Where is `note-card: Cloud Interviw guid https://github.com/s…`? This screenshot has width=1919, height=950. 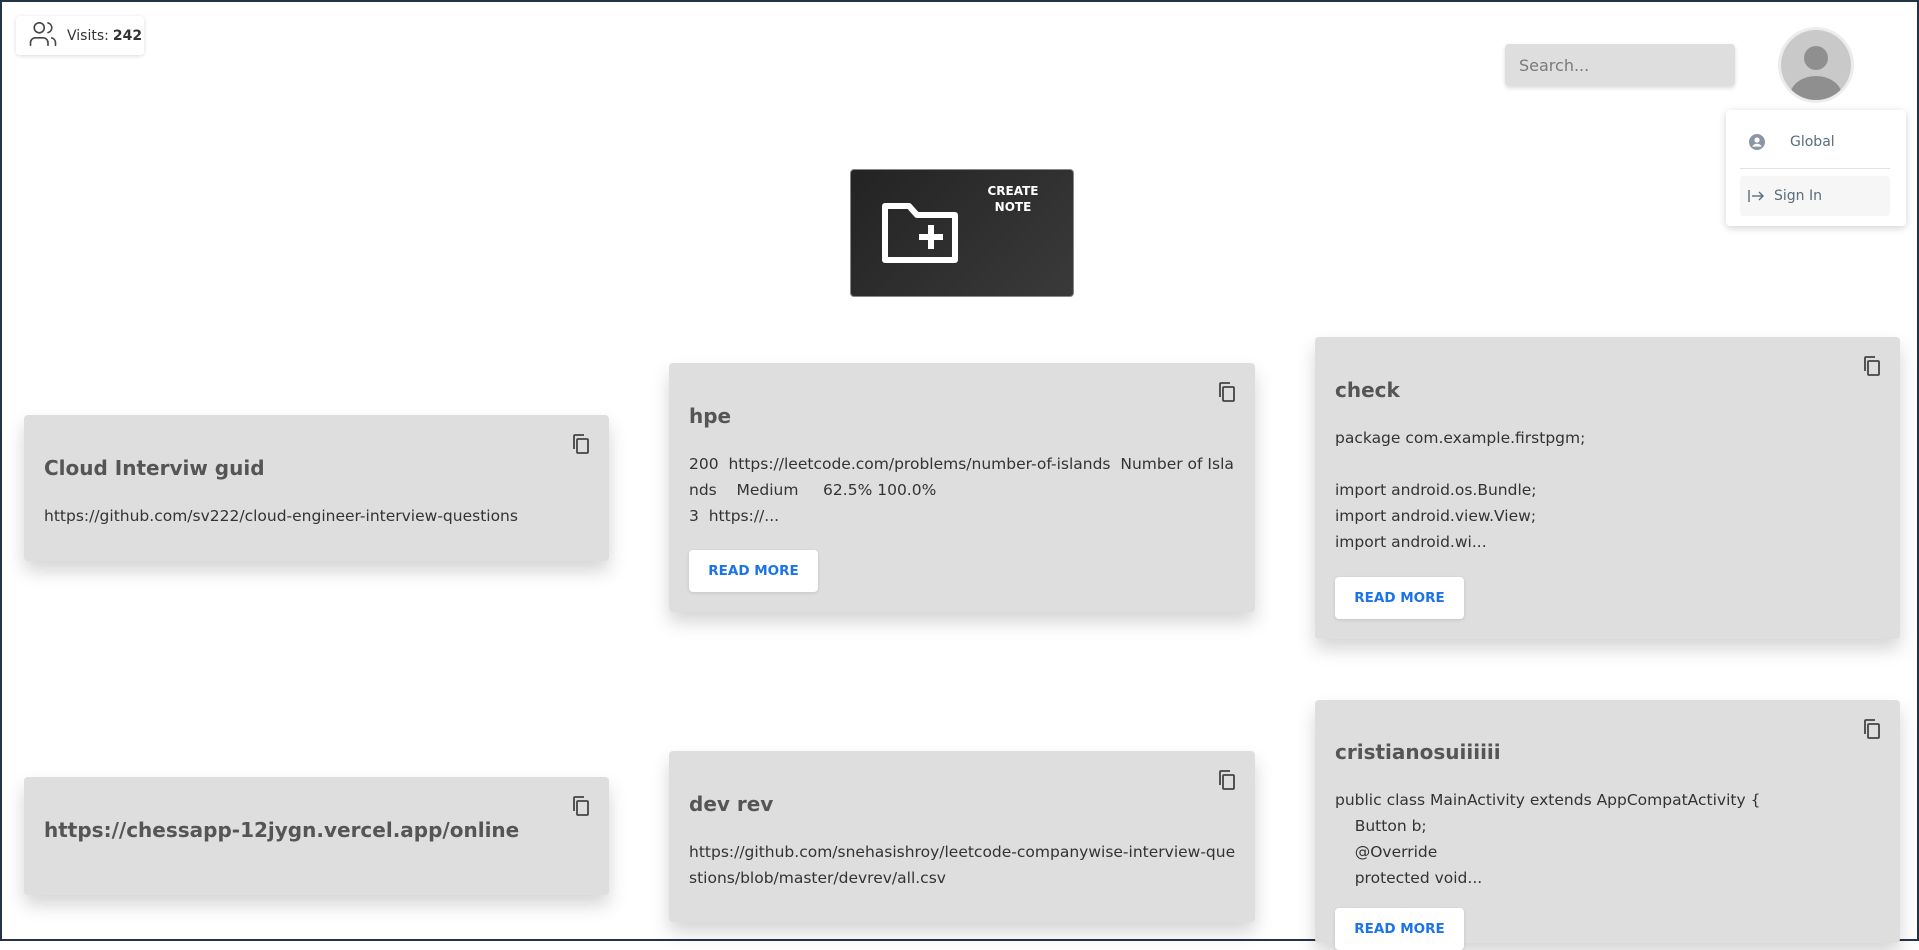
note-card: Cloud Interviw guid https://github.com/s… is located at coordinates (316, 488).